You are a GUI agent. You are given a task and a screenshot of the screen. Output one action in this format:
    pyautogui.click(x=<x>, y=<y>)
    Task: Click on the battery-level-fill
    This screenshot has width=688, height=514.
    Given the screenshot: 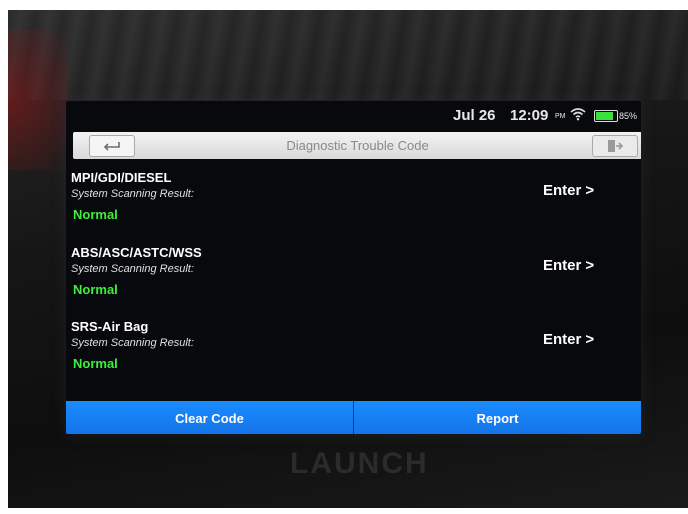 What is the action you would take?
    pyautogui.click(x=604, y=116)
    